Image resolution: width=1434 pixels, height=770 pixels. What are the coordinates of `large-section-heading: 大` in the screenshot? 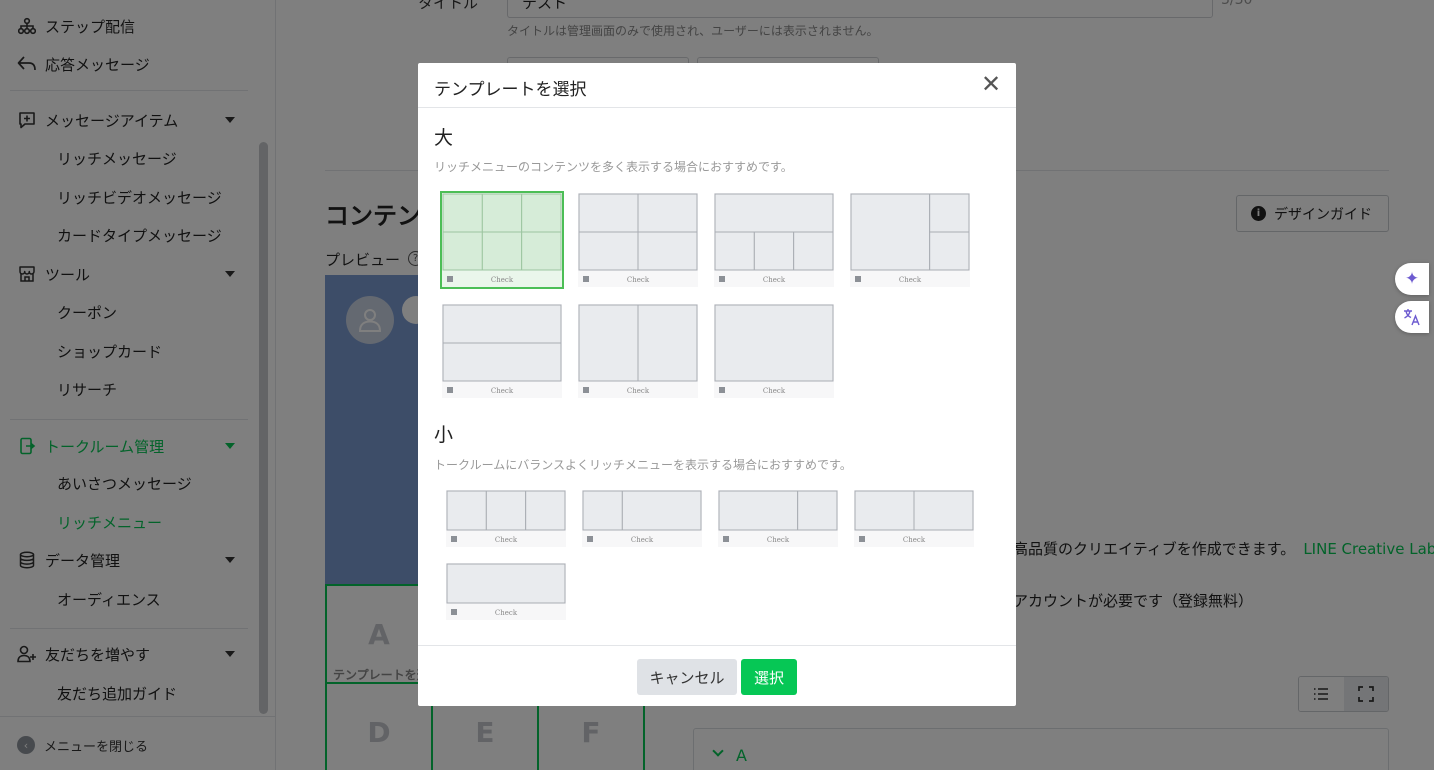 It's located at (444, 138).